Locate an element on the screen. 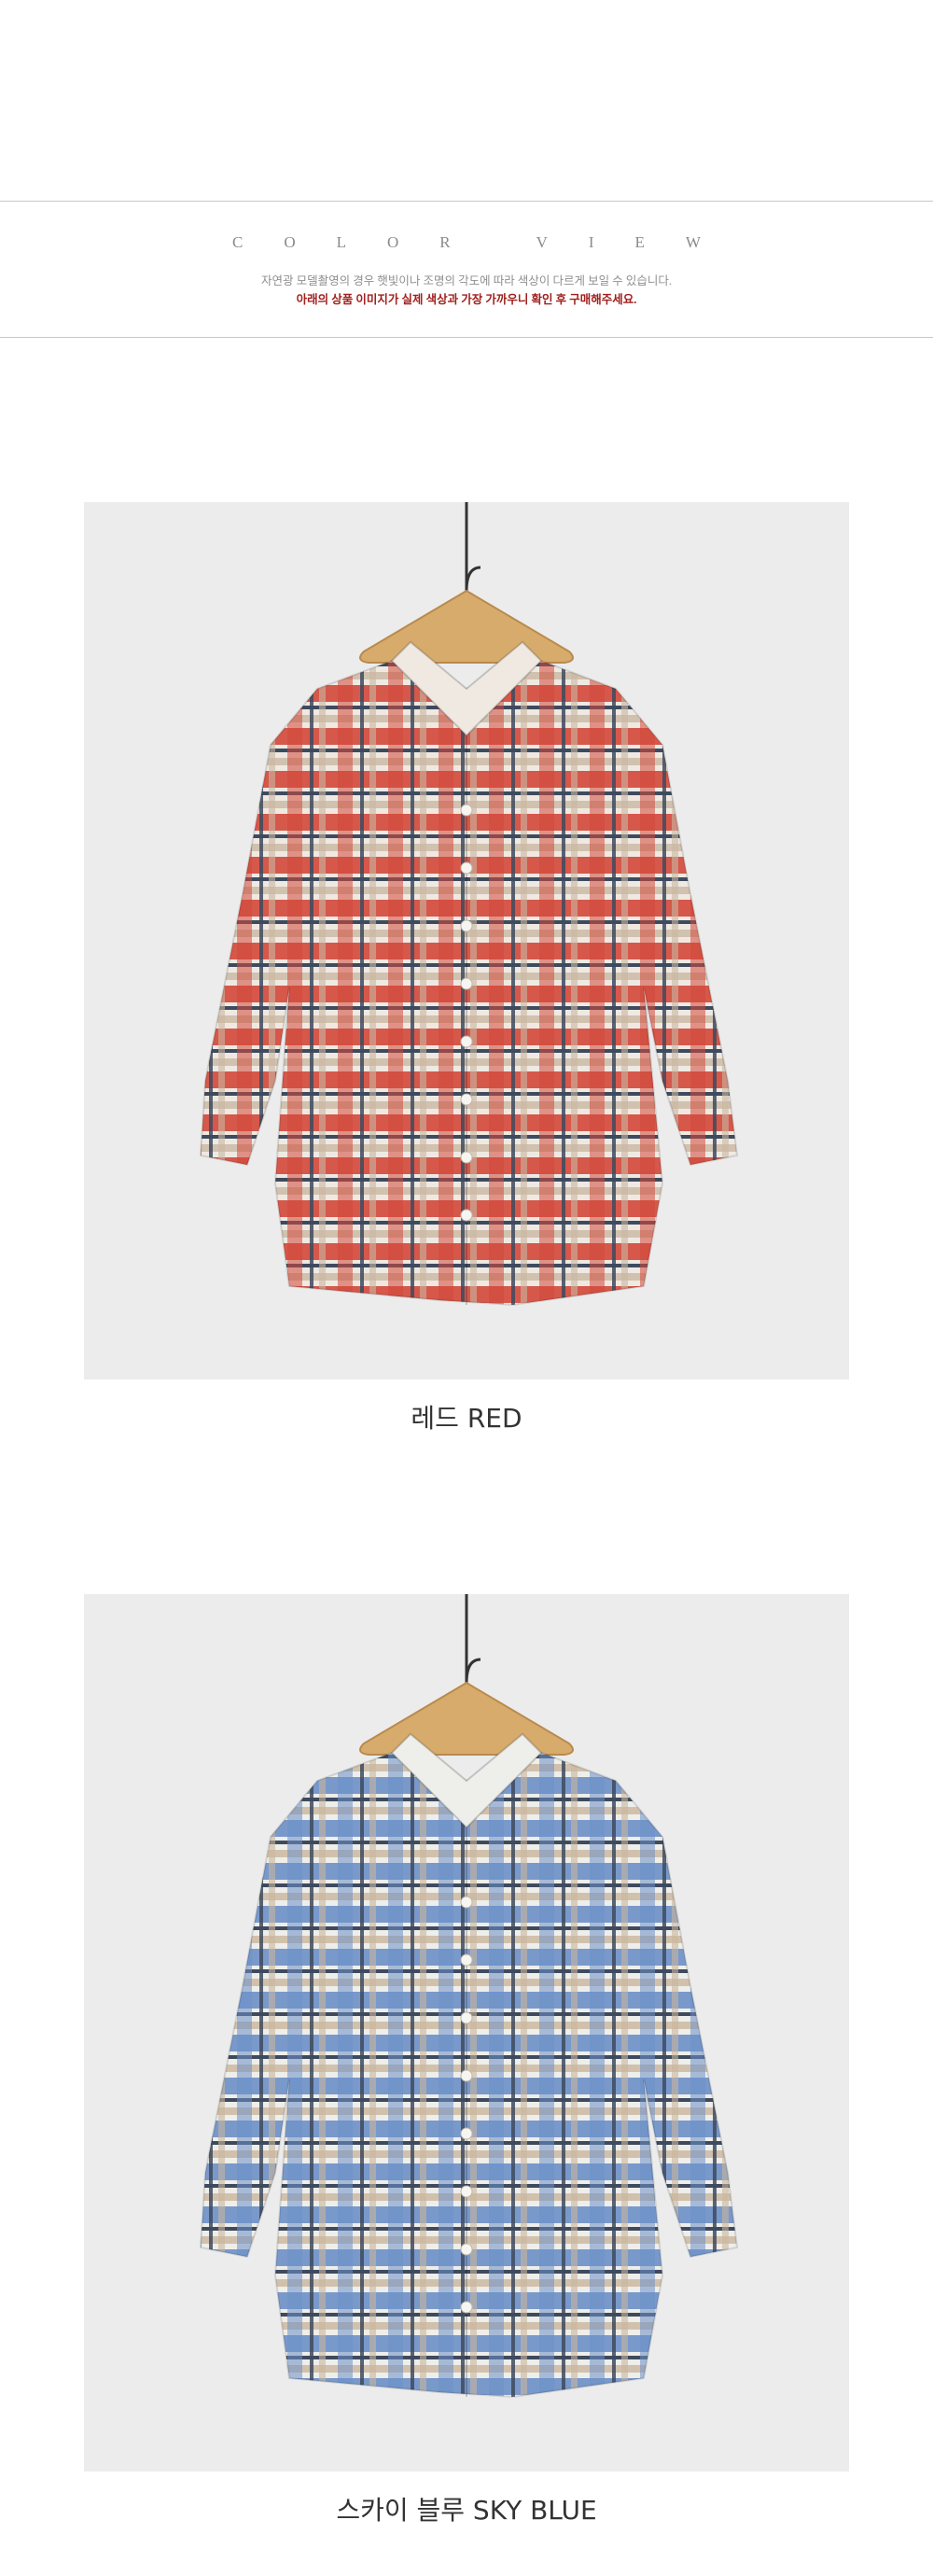 Image resolution: width=933 pixels, height=2576 pixels. color-view-title: COLOR VIEW is located at coordinates (487, 242).